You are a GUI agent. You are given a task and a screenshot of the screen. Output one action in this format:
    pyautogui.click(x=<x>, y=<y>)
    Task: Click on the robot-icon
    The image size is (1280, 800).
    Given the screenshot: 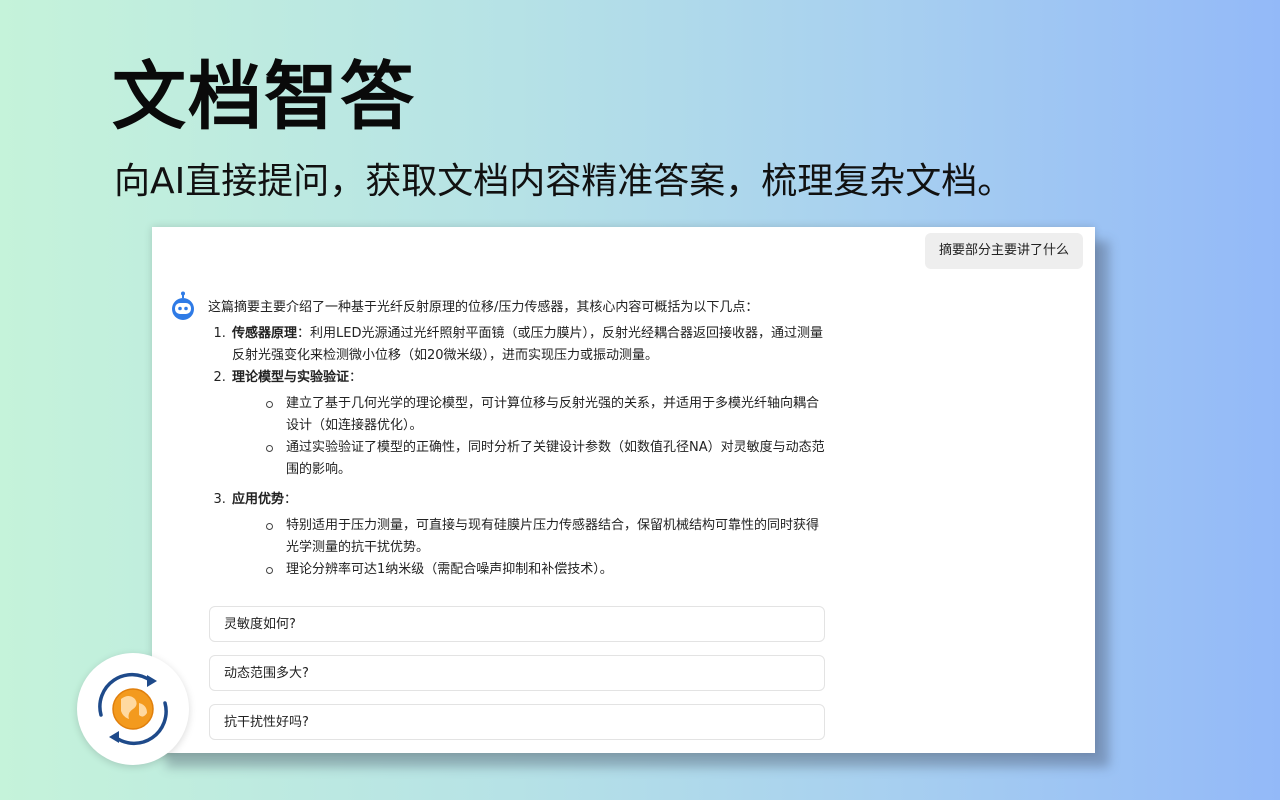 What is the action you would take?
    pyautogui.click(x=183, y=306)
    